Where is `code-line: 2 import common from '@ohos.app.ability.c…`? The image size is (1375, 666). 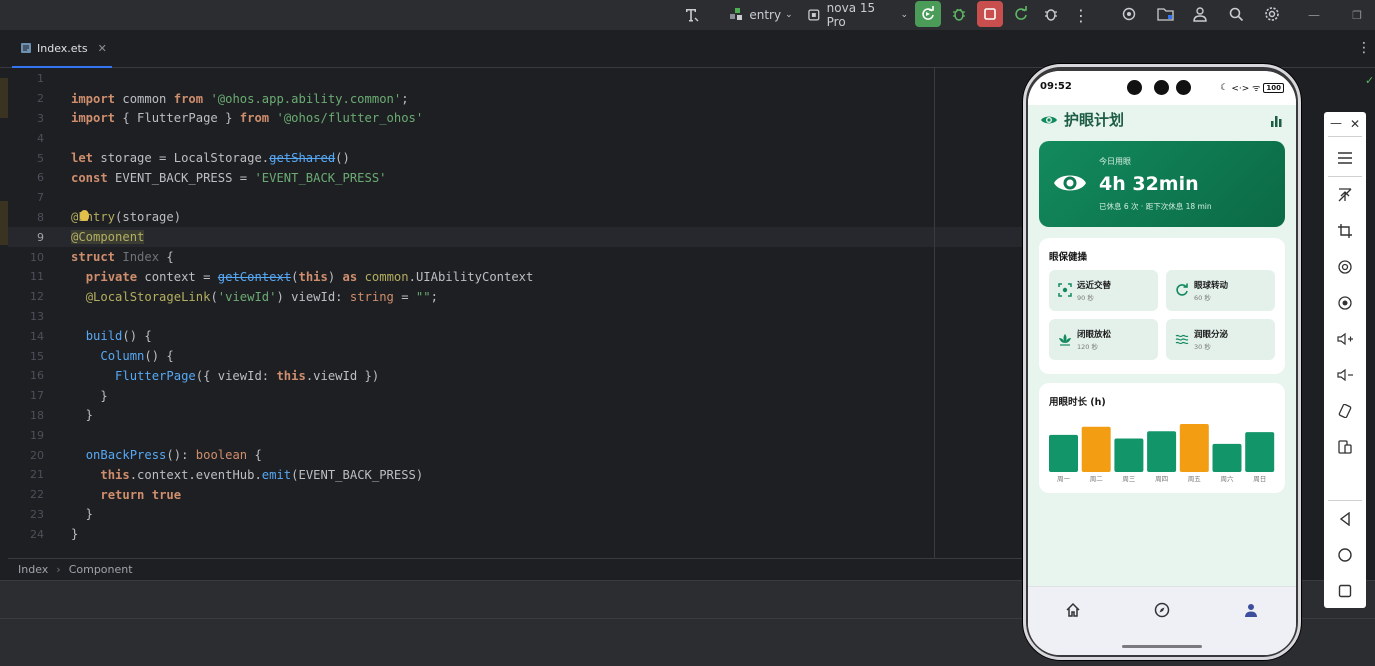
code-line: 2 import common from '@ohos.app.ability.c… is located at coordinates (223, 98).